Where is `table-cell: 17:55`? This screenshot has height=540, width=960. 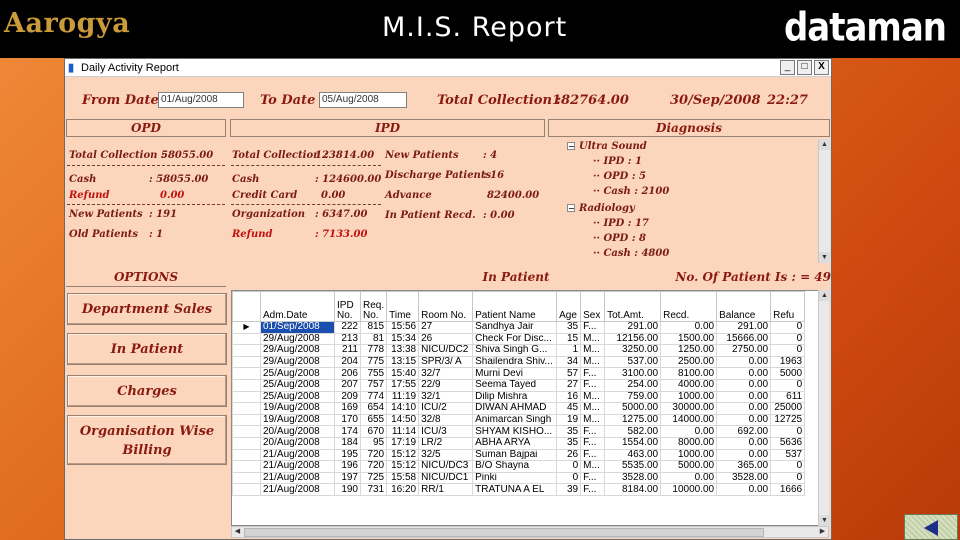
table-cell: 17:55 is located at coordinates (403, 385).